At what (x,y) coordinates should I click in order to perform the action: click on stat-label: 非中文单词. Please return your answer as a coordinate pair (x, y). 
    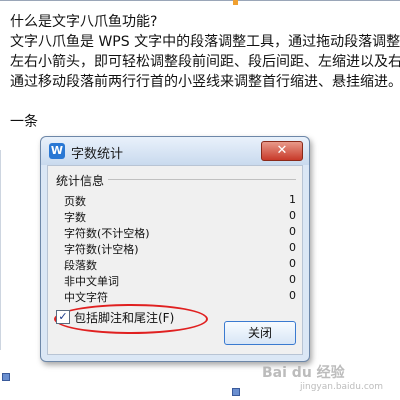
    Looking at the image, I should click on (91, 281).